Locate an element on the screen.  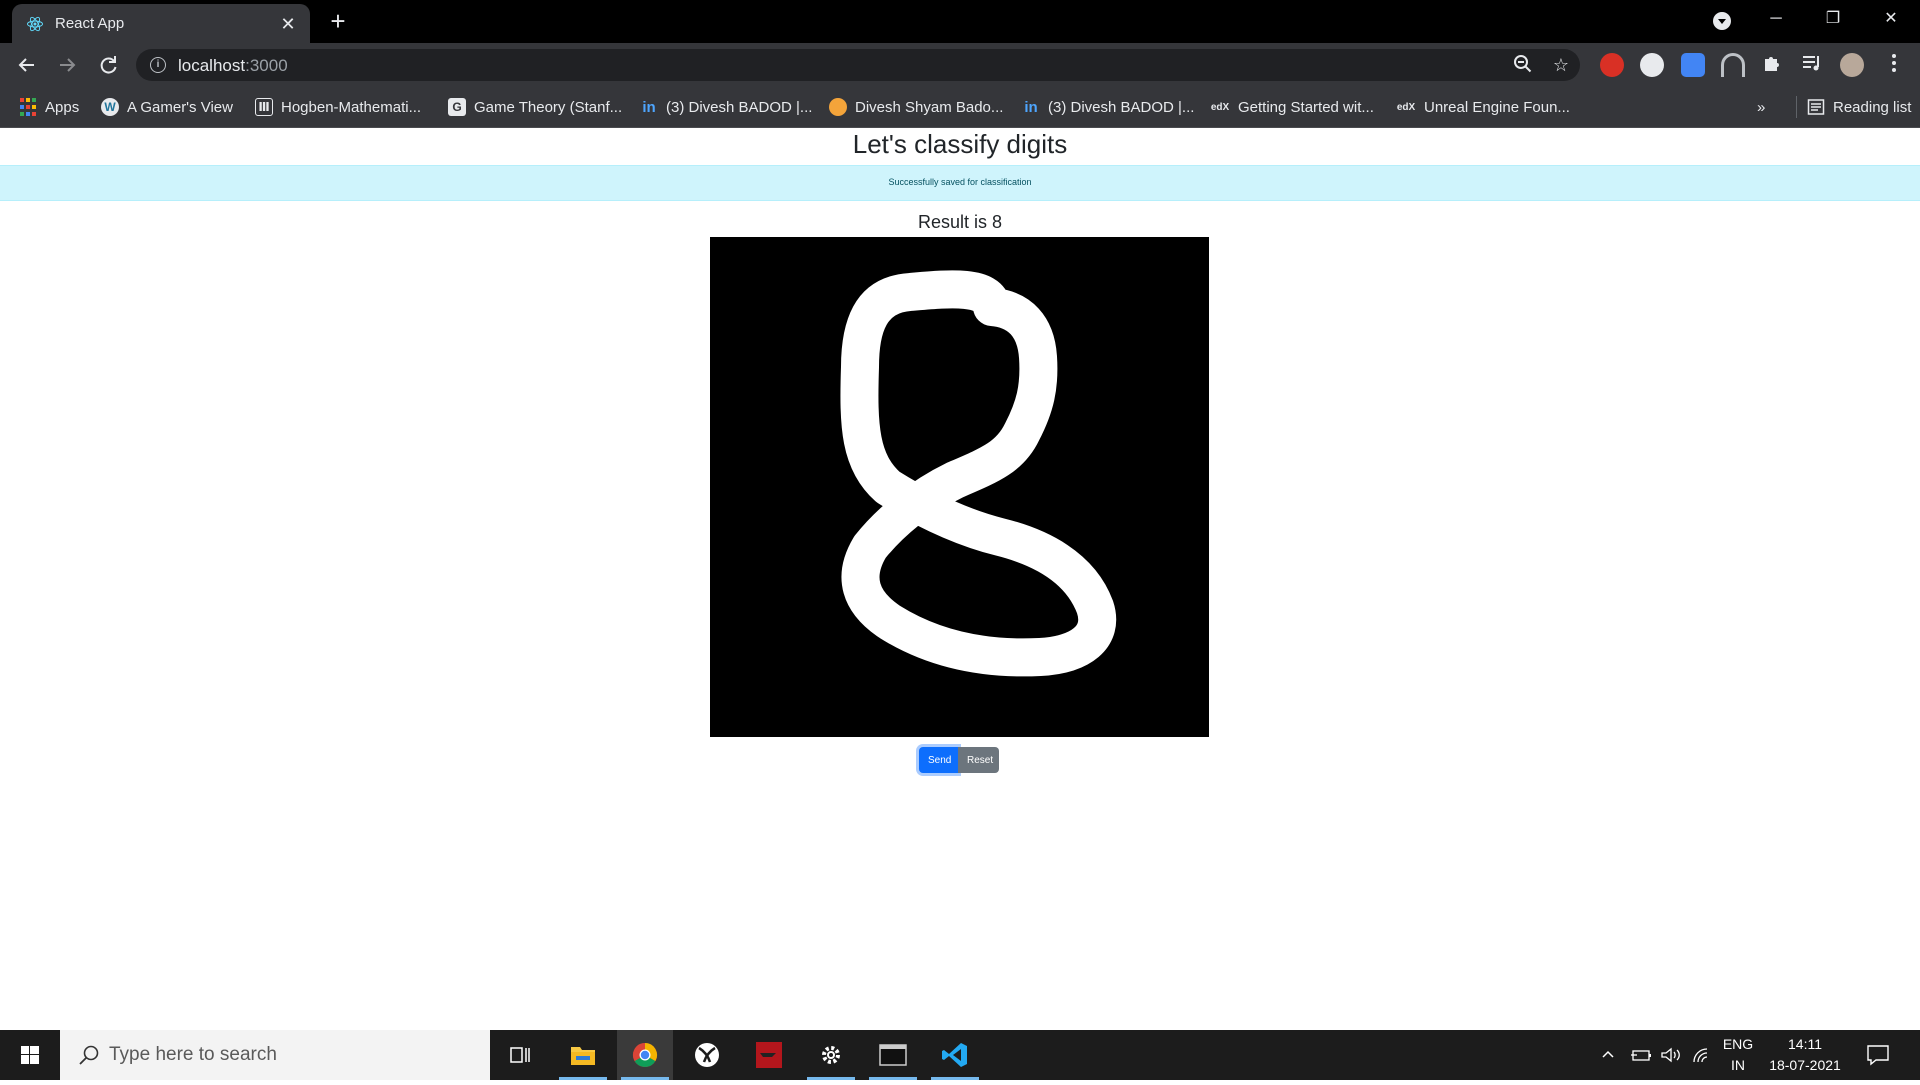
reset-button: Reset is located at coordinates (978, 760).